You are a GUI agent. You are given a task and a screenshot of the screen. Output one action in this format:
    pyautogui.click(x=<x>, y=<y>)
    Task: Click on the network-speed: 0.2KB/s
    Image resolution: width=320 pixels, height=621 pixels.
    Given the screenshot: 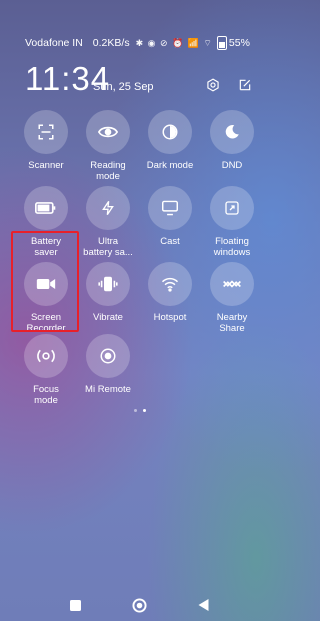 What is the action you would take?
    pyautogui.click(x=111, y=43)
    